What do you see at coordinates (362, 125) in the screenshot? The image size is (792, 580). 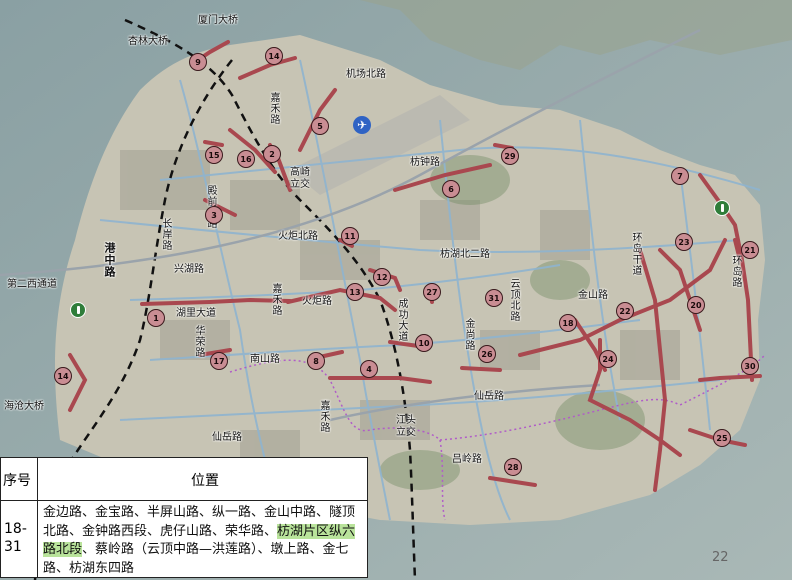 I see `airport-icon: ✈` at bounding box center [362, 125].